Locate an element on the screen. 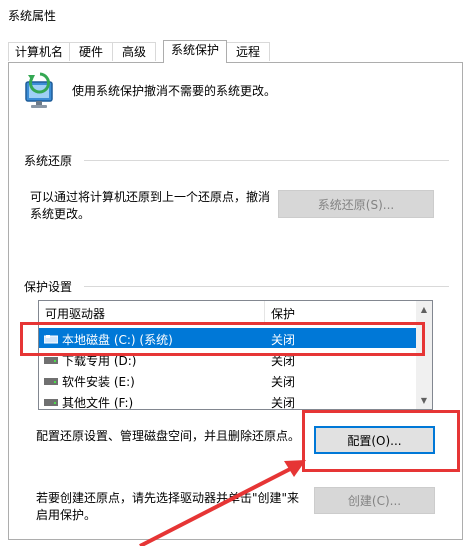  restore-section-title: 系统还原 is located at coordinates (48, 161).